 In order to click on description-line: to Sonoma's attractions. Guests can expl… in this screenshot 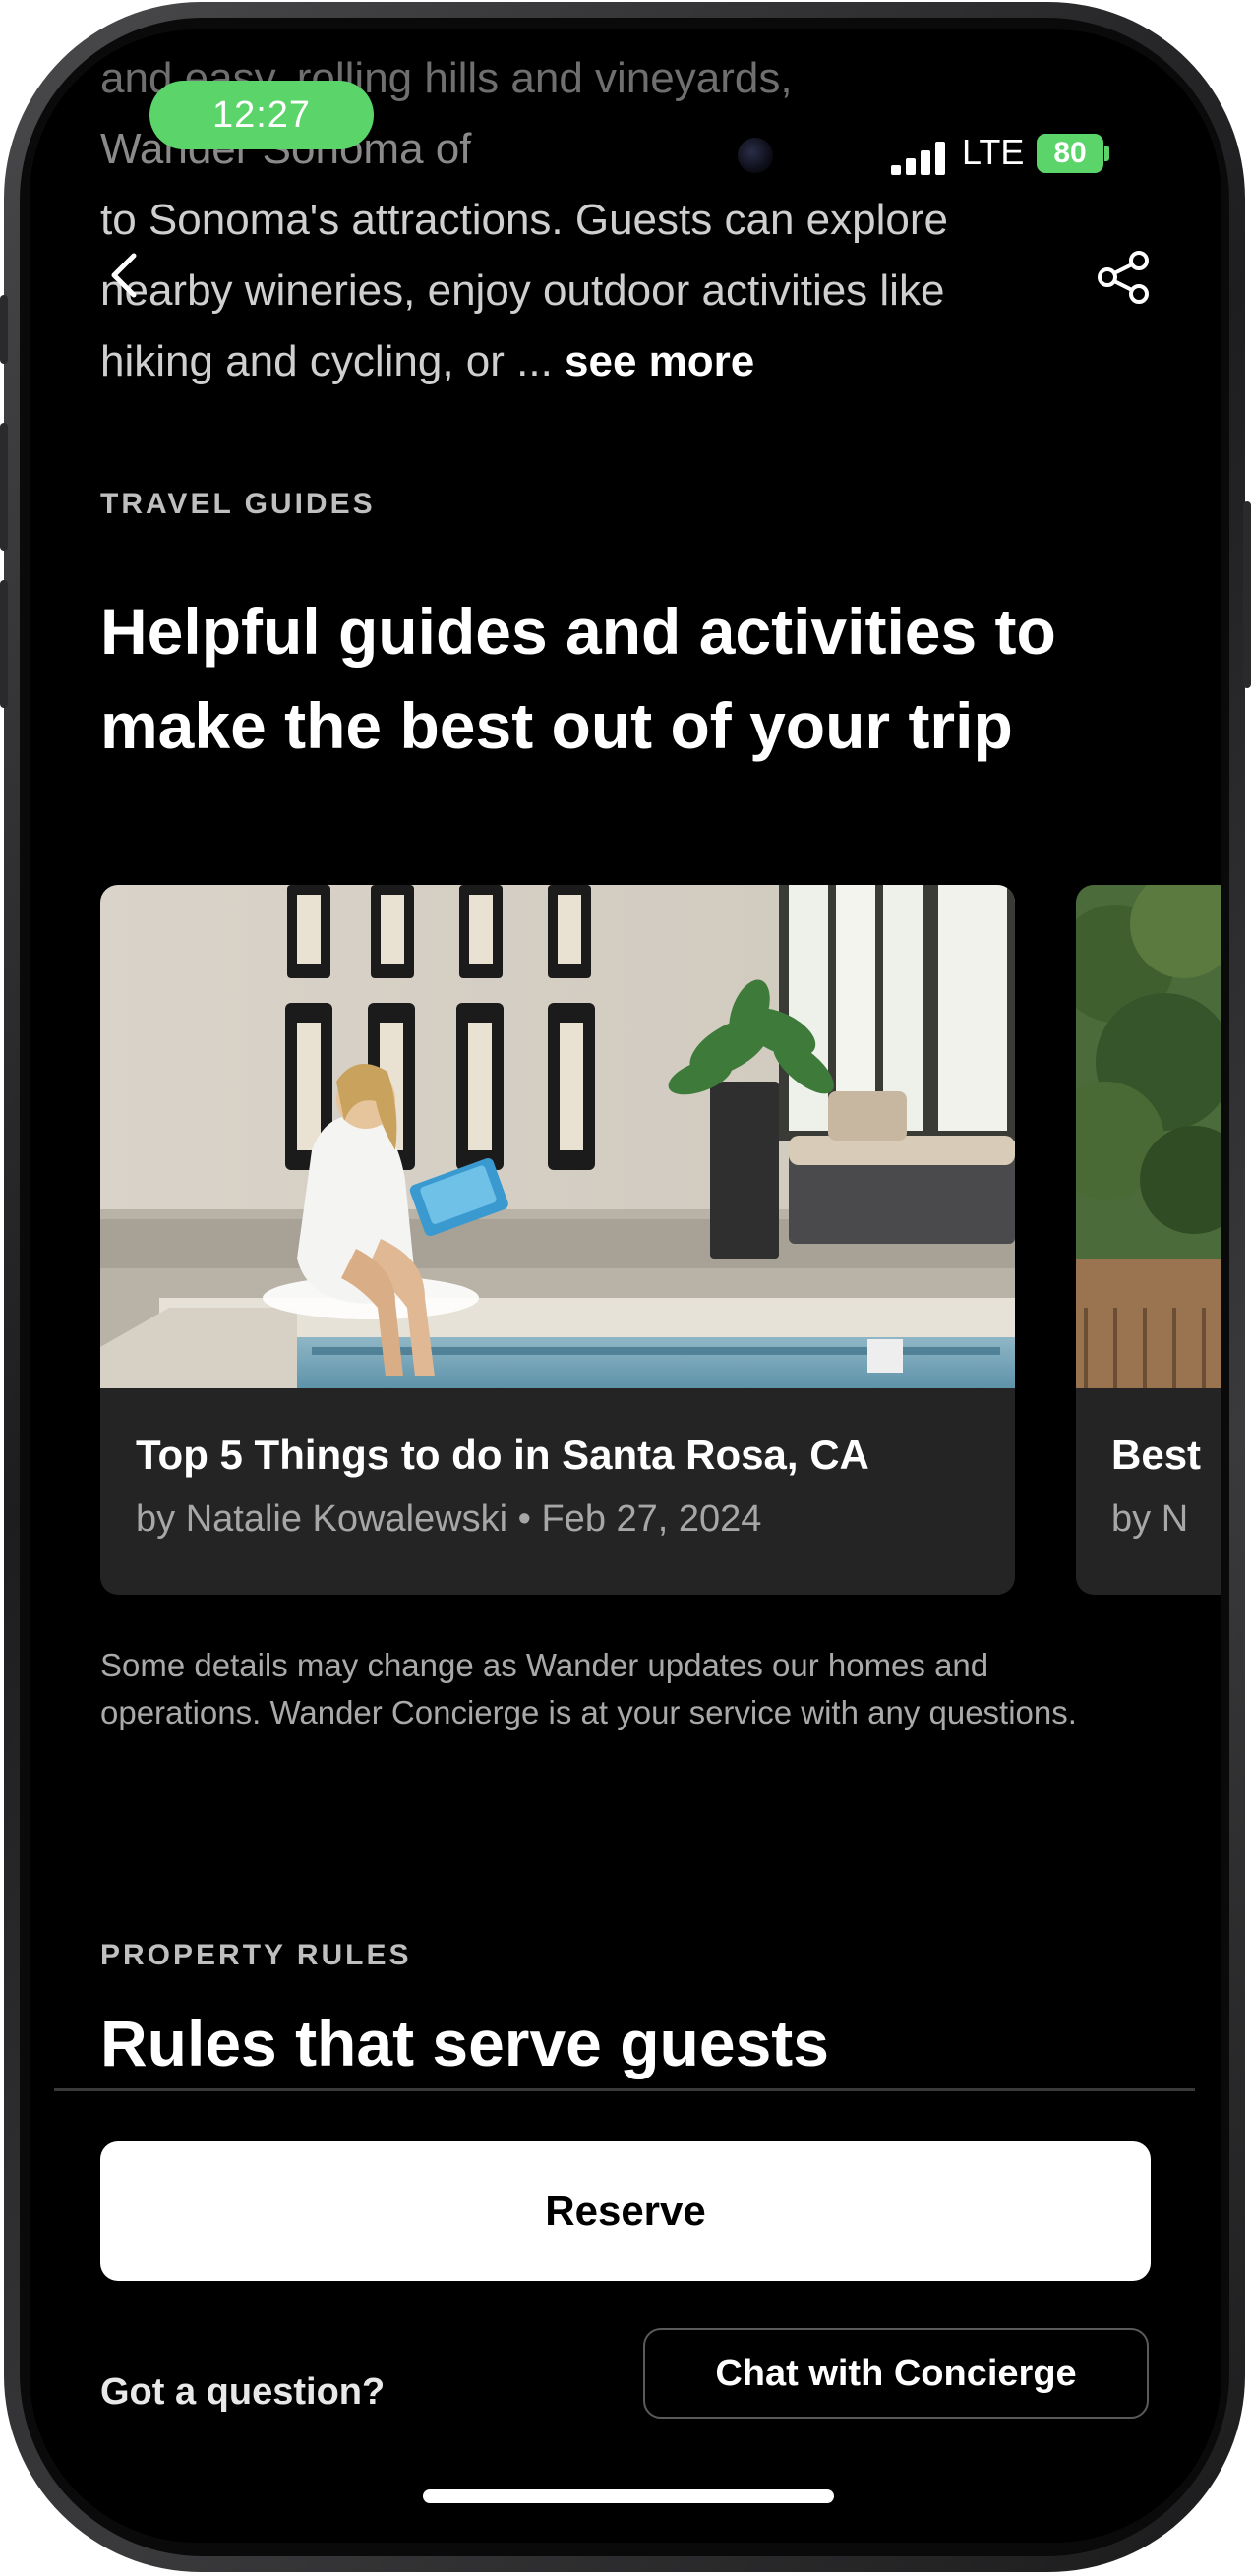, I will do `click(524, 220)`.